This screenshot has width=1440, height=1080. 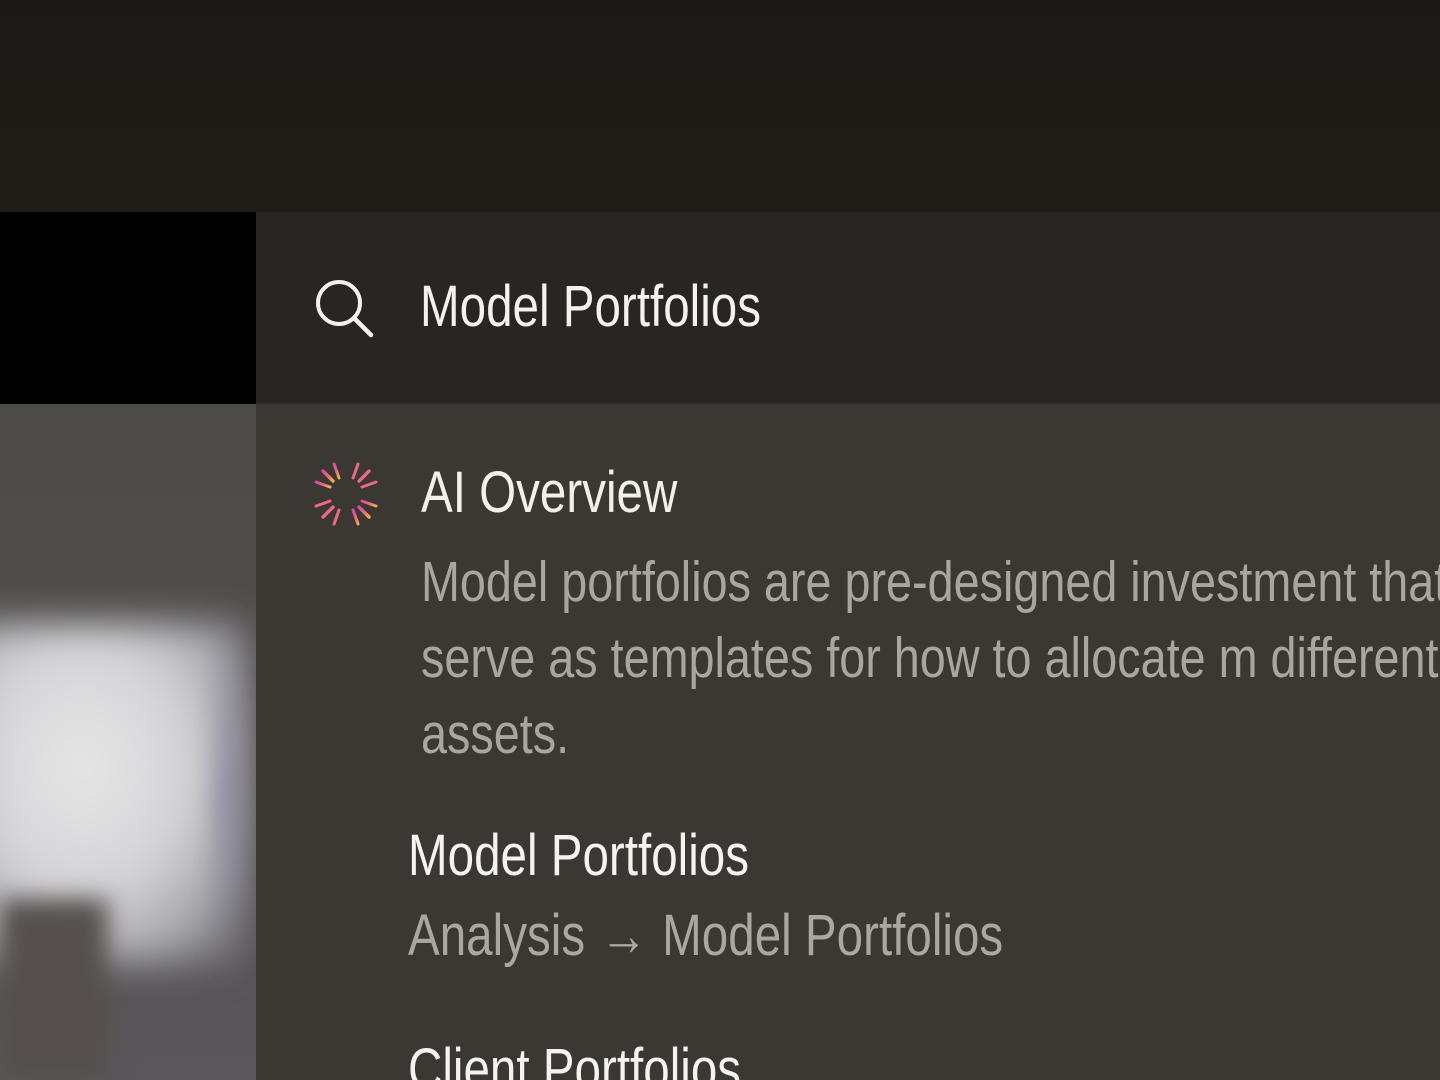 What do you see at coordinates (924, 1057) in the screenshot?
I see `search-result-client-portfolios: Client Portfolios` at bounding box center [924, 1057].